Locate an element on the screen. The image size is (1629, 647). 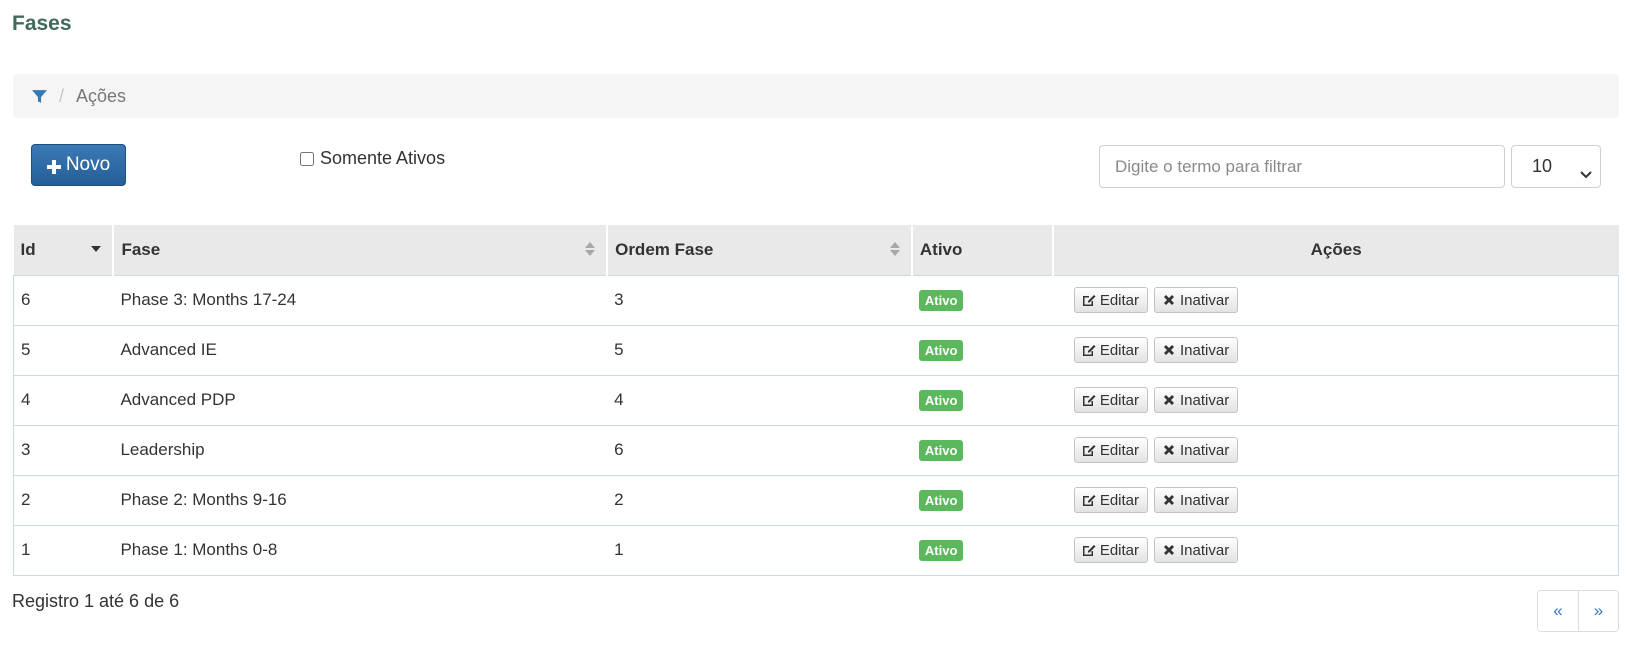
cell-ordem-fase: 6 is located at coordinates (759, 449).